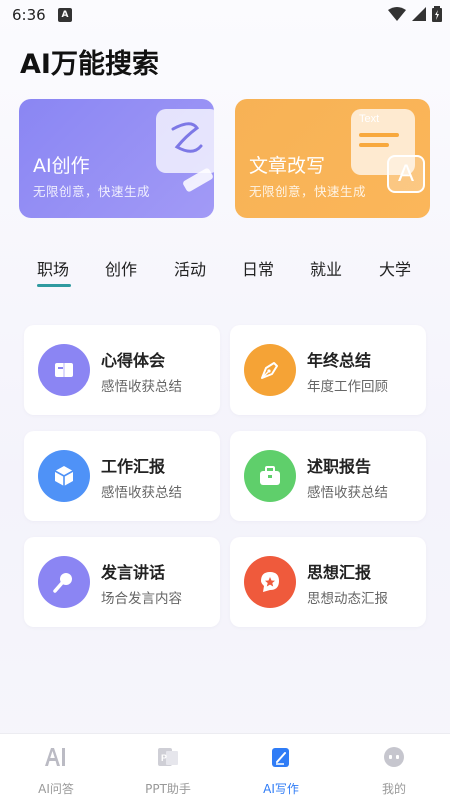  What do you see at coordinates (270, 476) in the screenshot?
I see `briefcase-icon` at bounding box center [270, 476].